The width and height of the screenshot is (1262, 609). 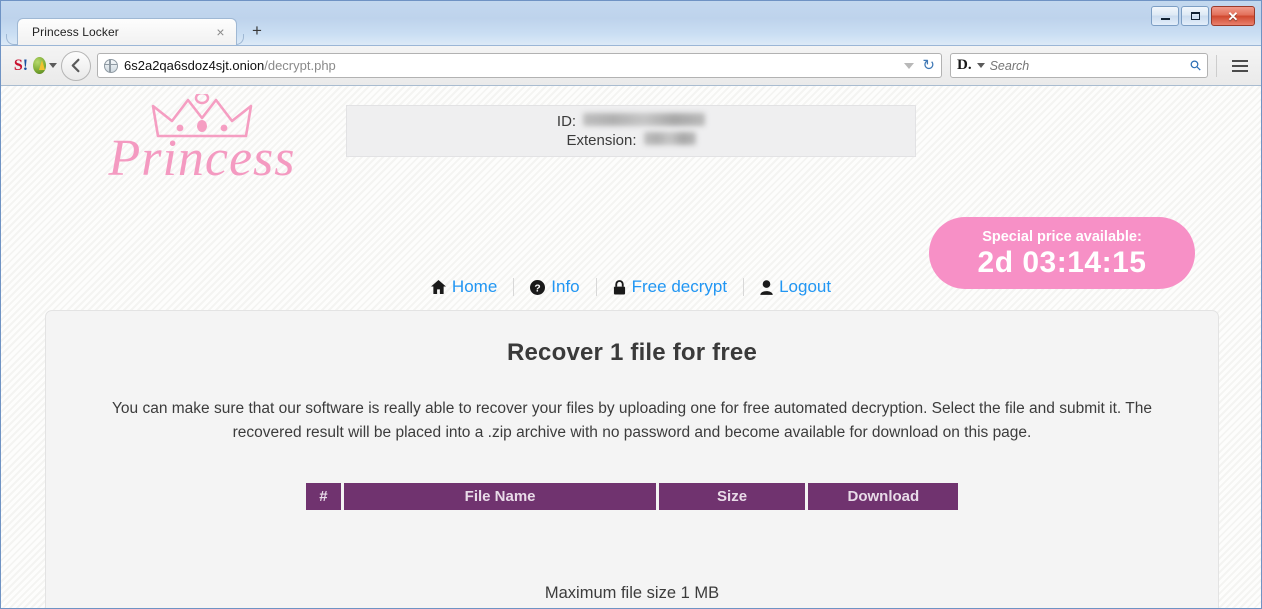 I want to click on princess-logo: Princess, so click(x=202, y=140).